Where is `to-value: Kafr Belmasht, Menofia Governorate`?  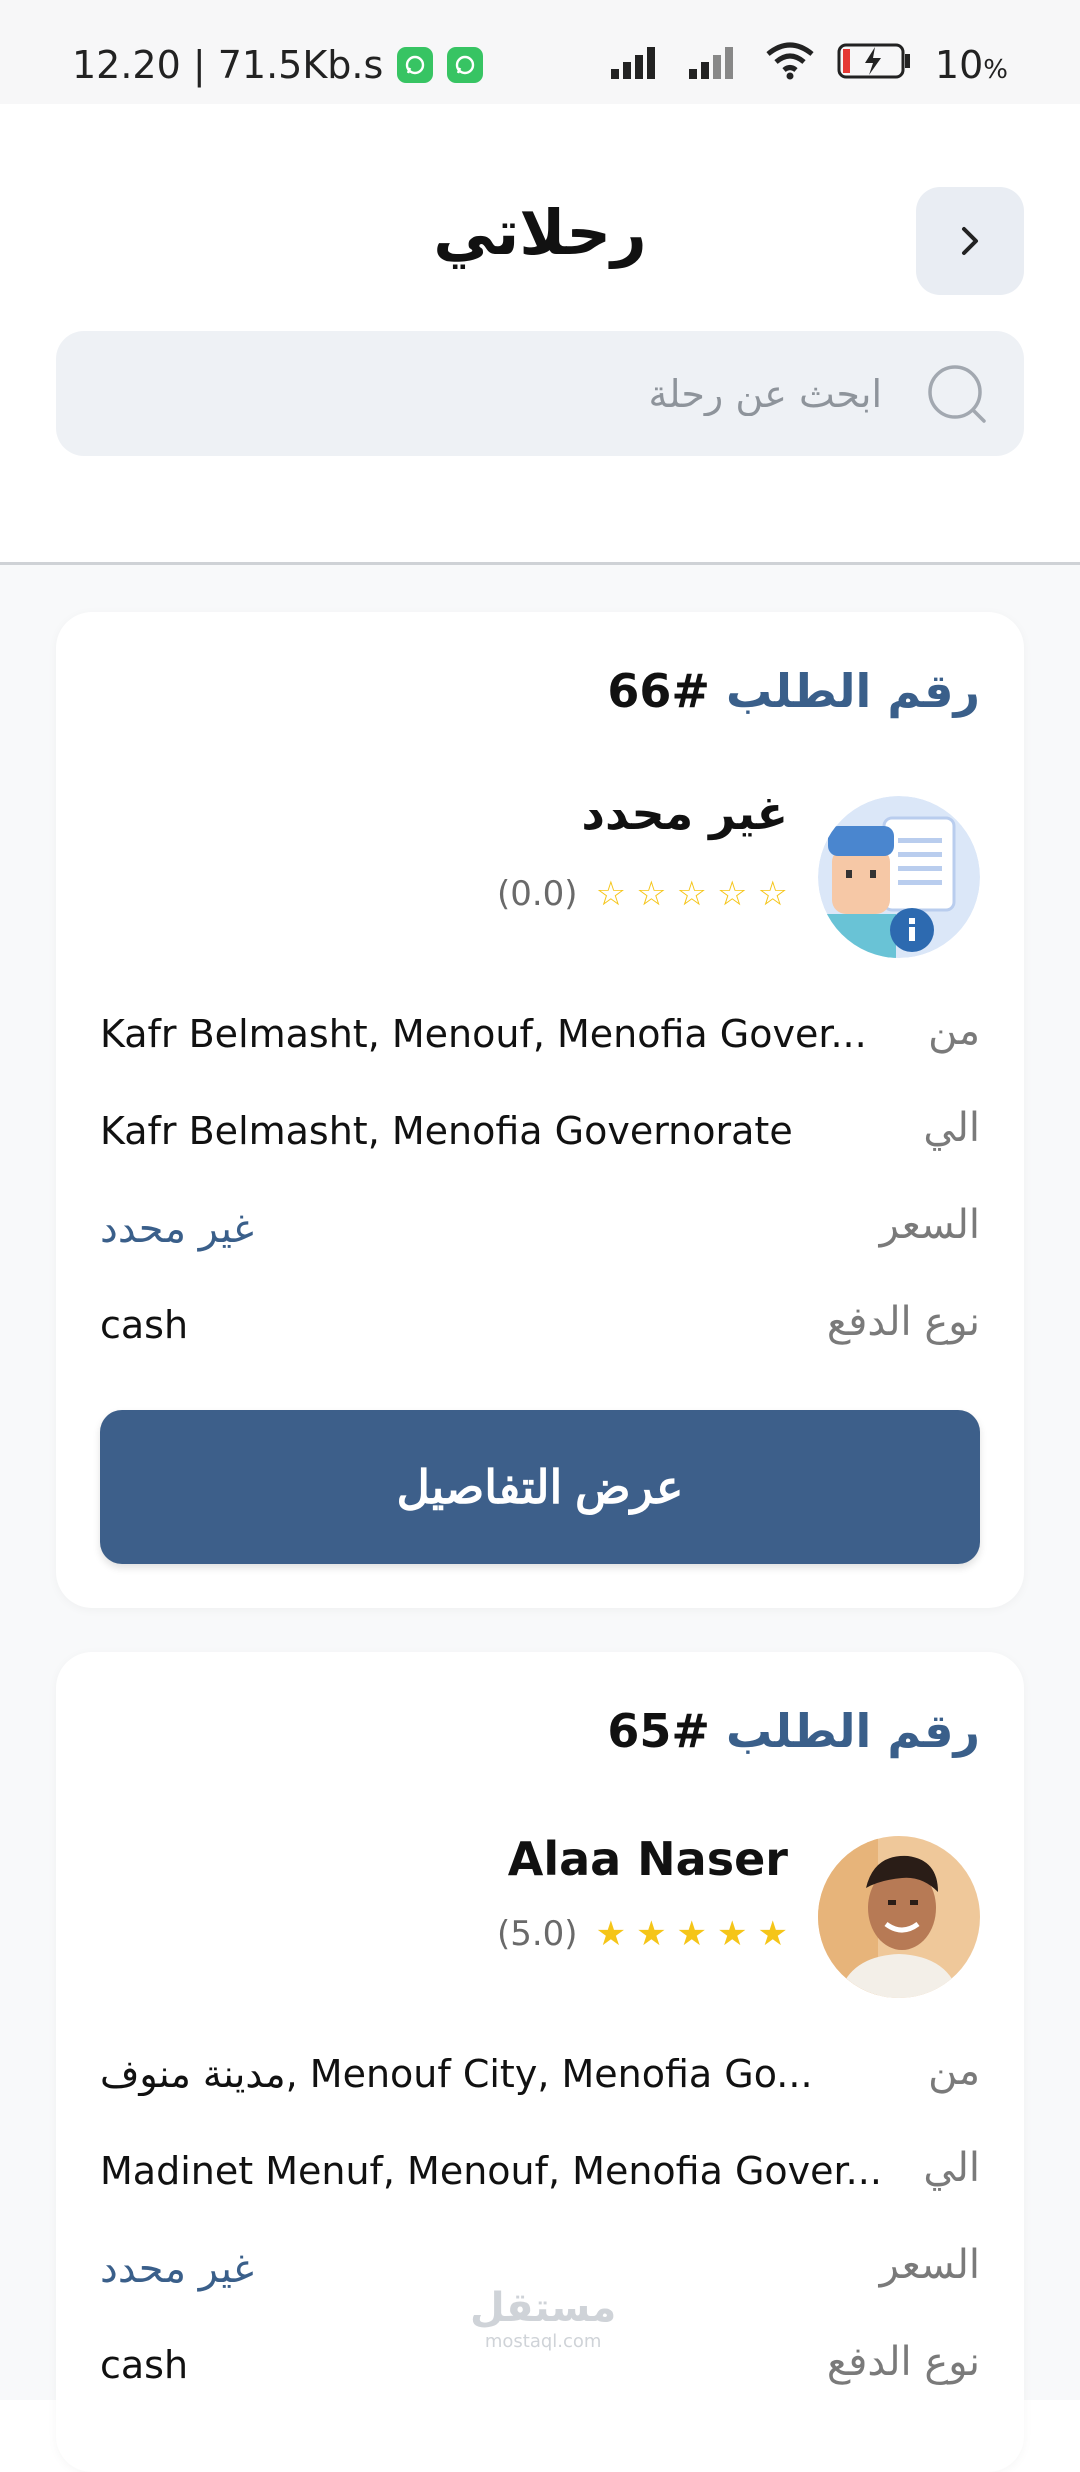 to-value: Kafr Belmasht, Menofia Governorate is located at coordinates (446, 1131).